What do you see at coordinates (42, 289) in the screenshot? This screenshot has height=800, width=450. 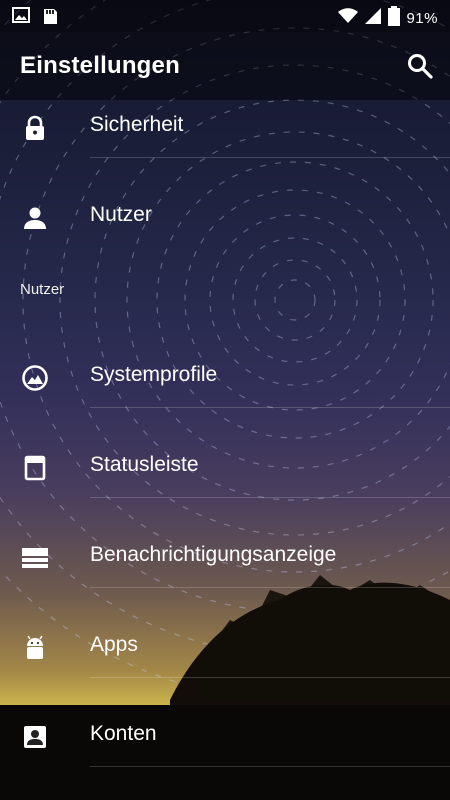 I see `section-header: Nutzer` at bounding box center [42, 289].